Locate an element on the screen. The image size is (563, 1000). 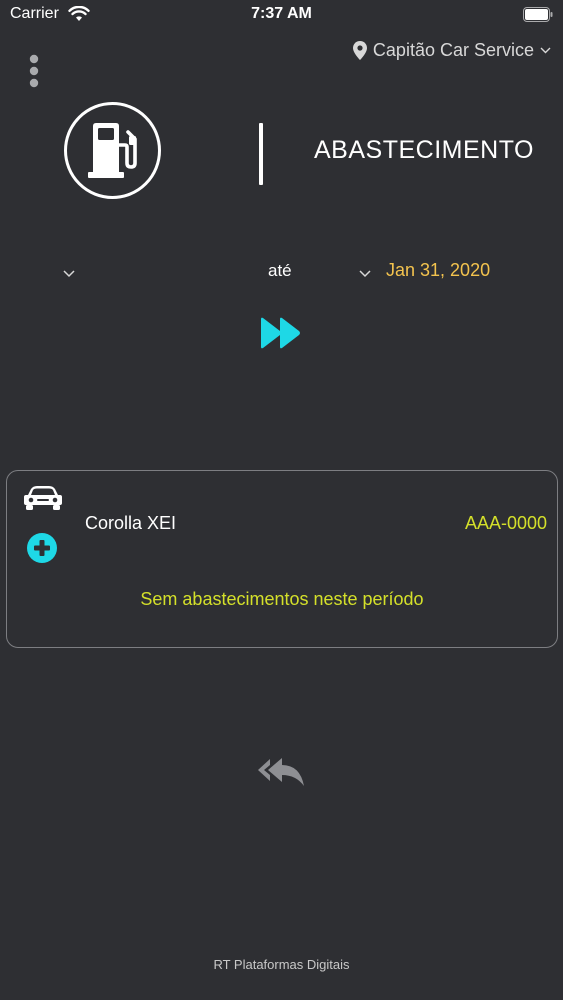
page-title: ABASTECIMENTO is located at coordinates (424, 150).